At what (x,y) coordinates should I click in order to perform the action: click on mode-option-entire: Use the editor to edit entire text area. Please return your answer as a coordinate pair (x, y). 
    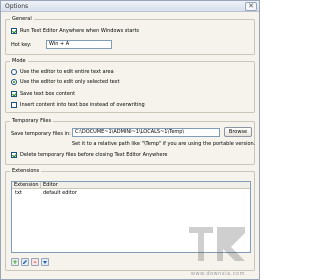
    Looking at the image, I should click on (62, 72).